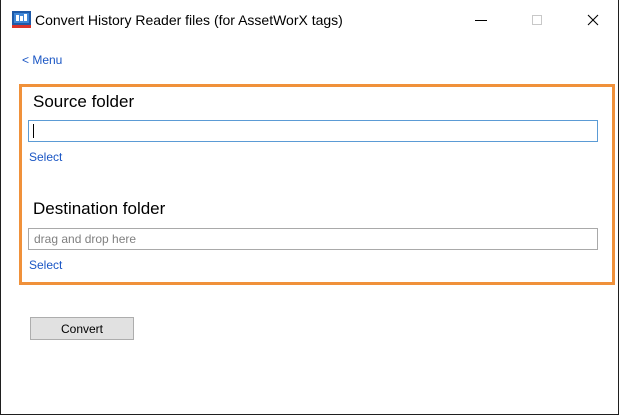 The width and height of the screenshot is (619, 416). Describe the element at coordinates (42, 60) in the screenshot. I see `menu-back-link: < Menu` at that location.